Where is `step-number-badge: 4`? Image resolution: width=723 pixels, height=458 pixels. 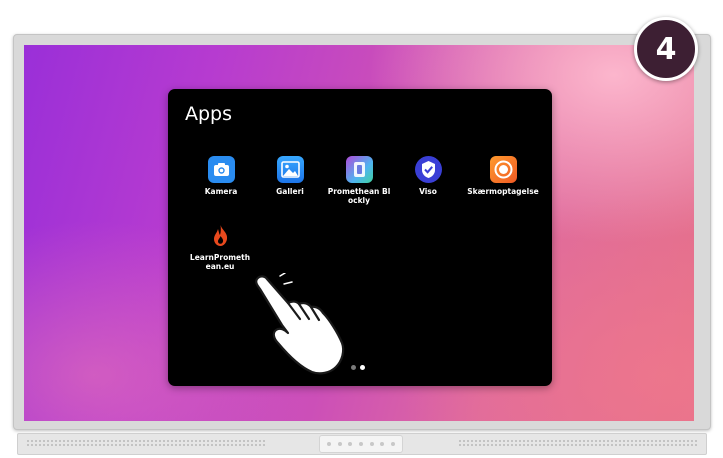 step-number-badge: 4 is located at coordinates (666, 49).